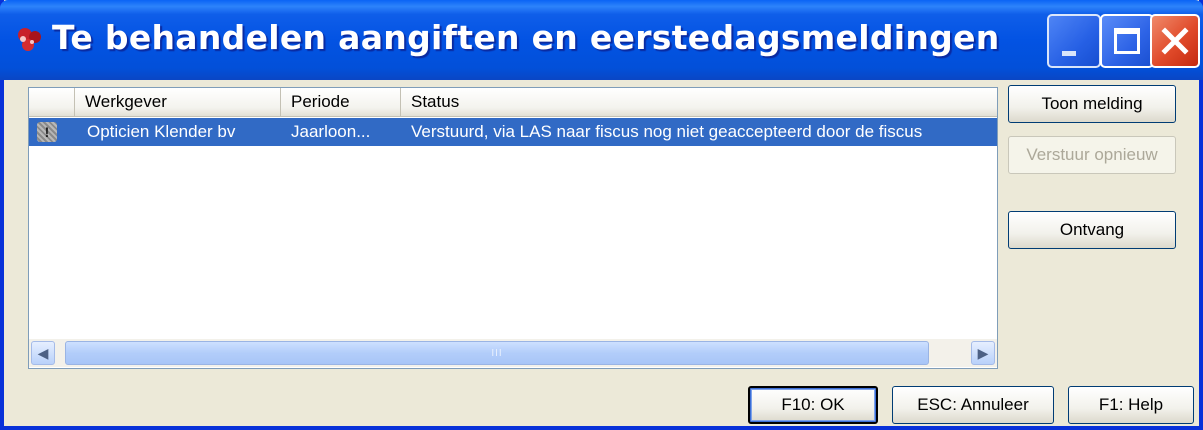 This screenshot has width=1203, height=430. Describe the element at coordinates (1069, 53) in the screenshot. I see `minimize-icon` at that location.